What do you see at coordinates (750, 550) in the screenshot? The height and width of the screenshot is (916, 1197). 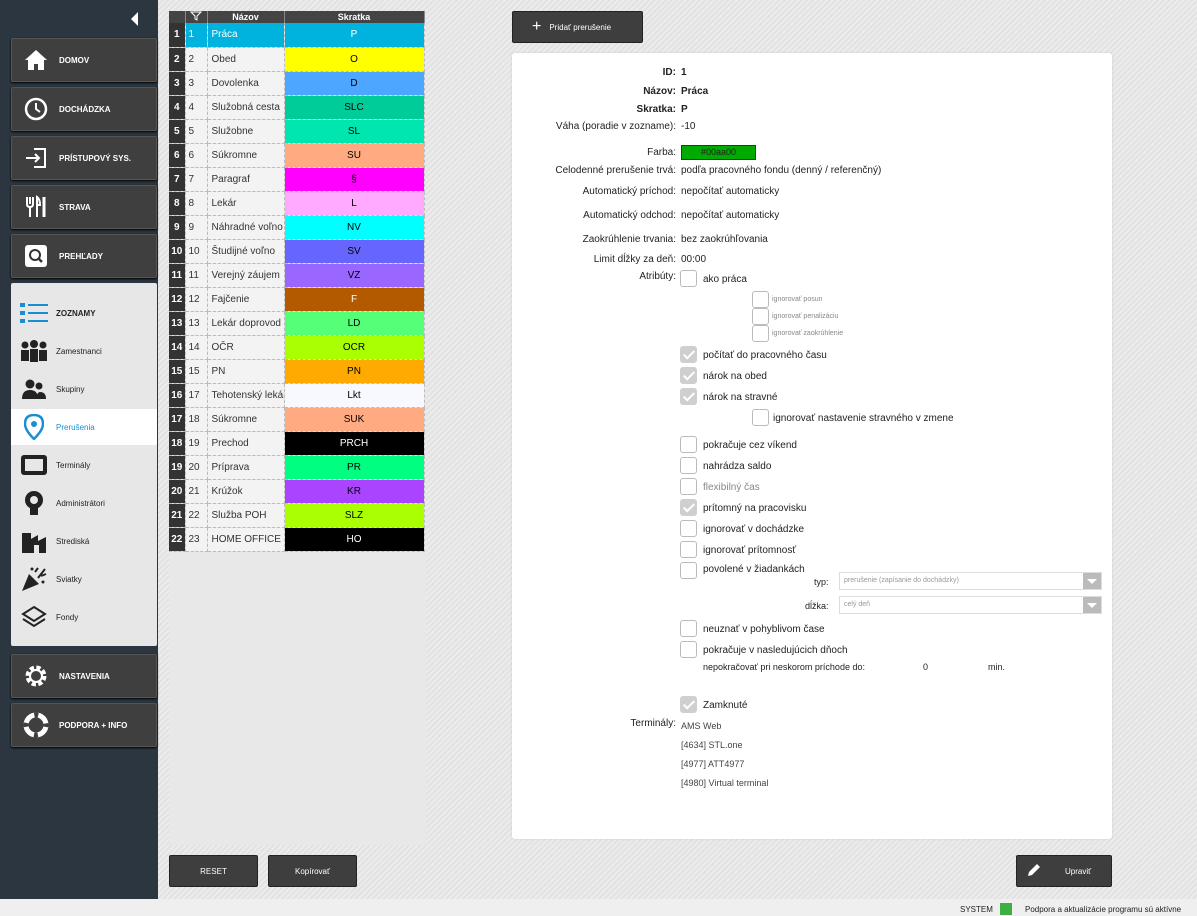 I see `ignore-presence-label: ignorovať prítomnosť` at bounding box center [750, 550].